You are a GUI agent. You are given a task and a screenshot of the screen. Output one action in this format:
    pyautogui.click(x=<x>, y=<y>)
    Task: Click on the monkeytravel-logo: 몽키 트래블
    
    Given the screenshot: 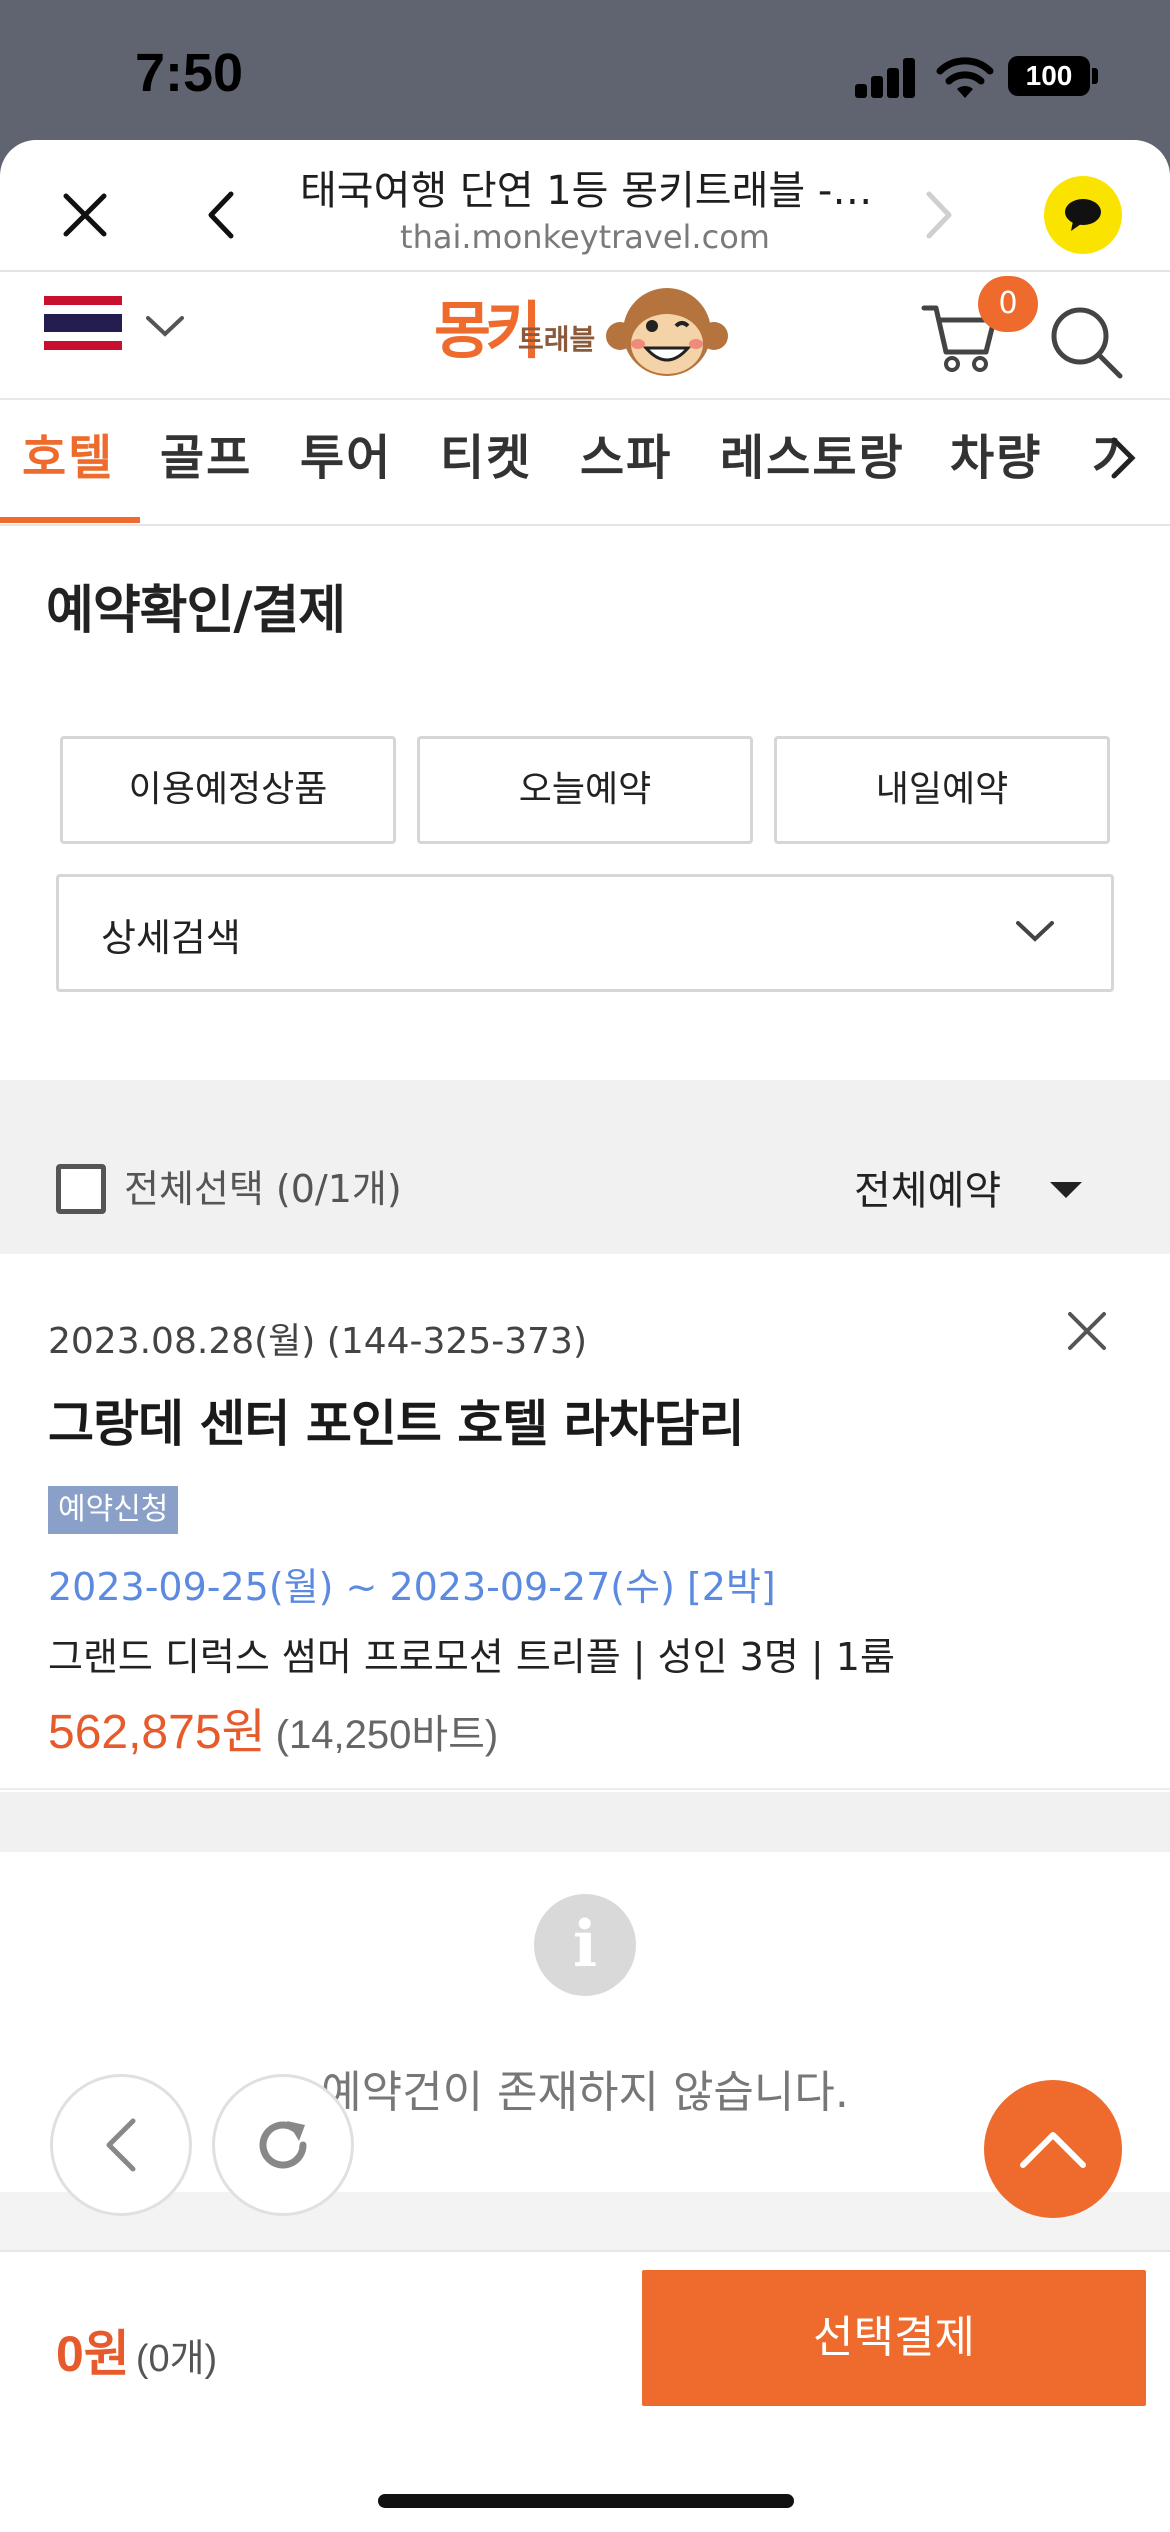 What is the action you would take?
    pyautogui.click(x=592, y=333)
    